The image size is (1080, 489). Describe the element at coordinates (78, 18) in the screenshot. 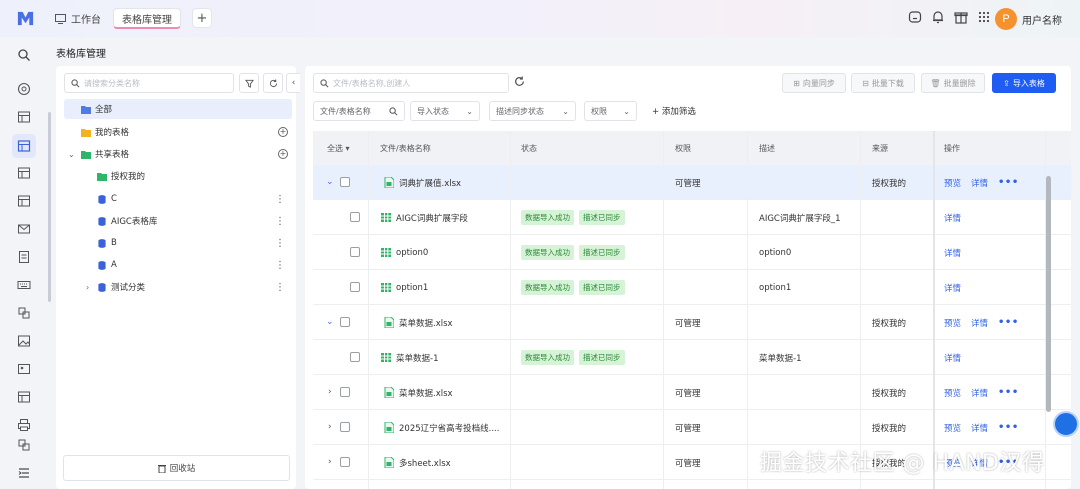

I see `tab-workbench: 工作台` at that location.